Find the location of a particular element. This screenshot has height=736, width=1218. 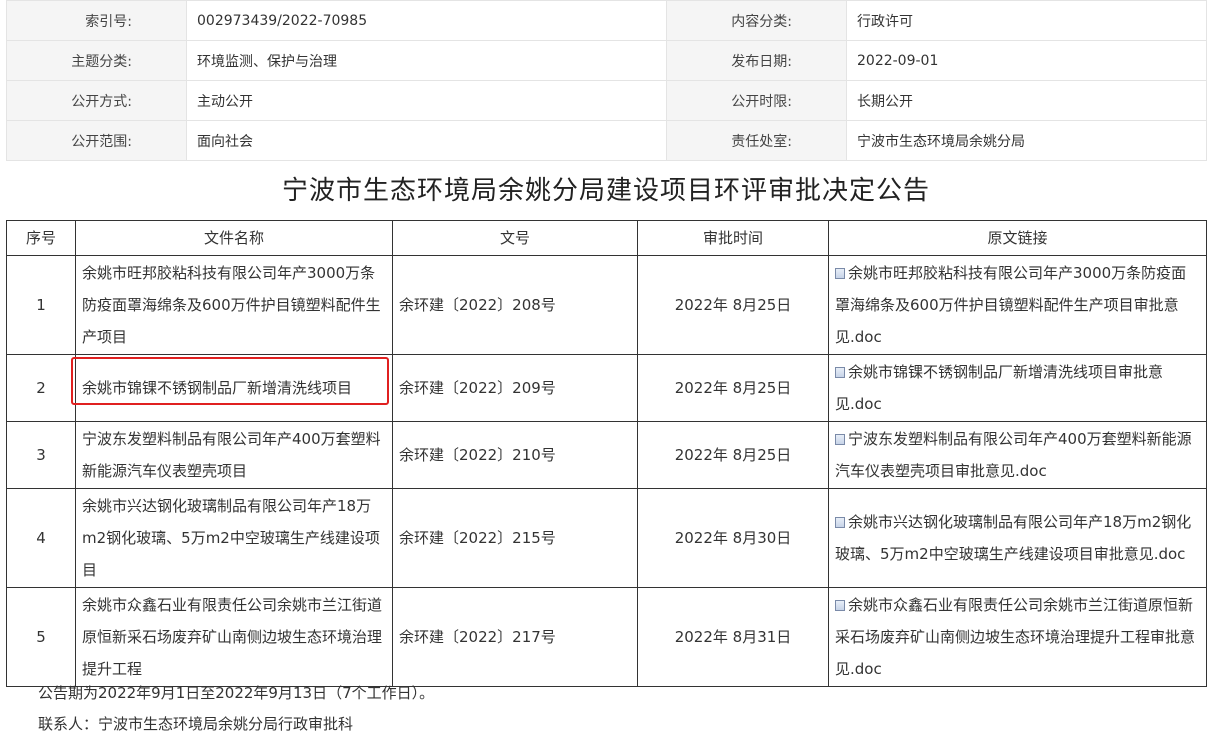

metadata-row: 主题分类: 环境监测、保护与治理 发布日期: 2022-09-01 is located at coordinates (606, 60).